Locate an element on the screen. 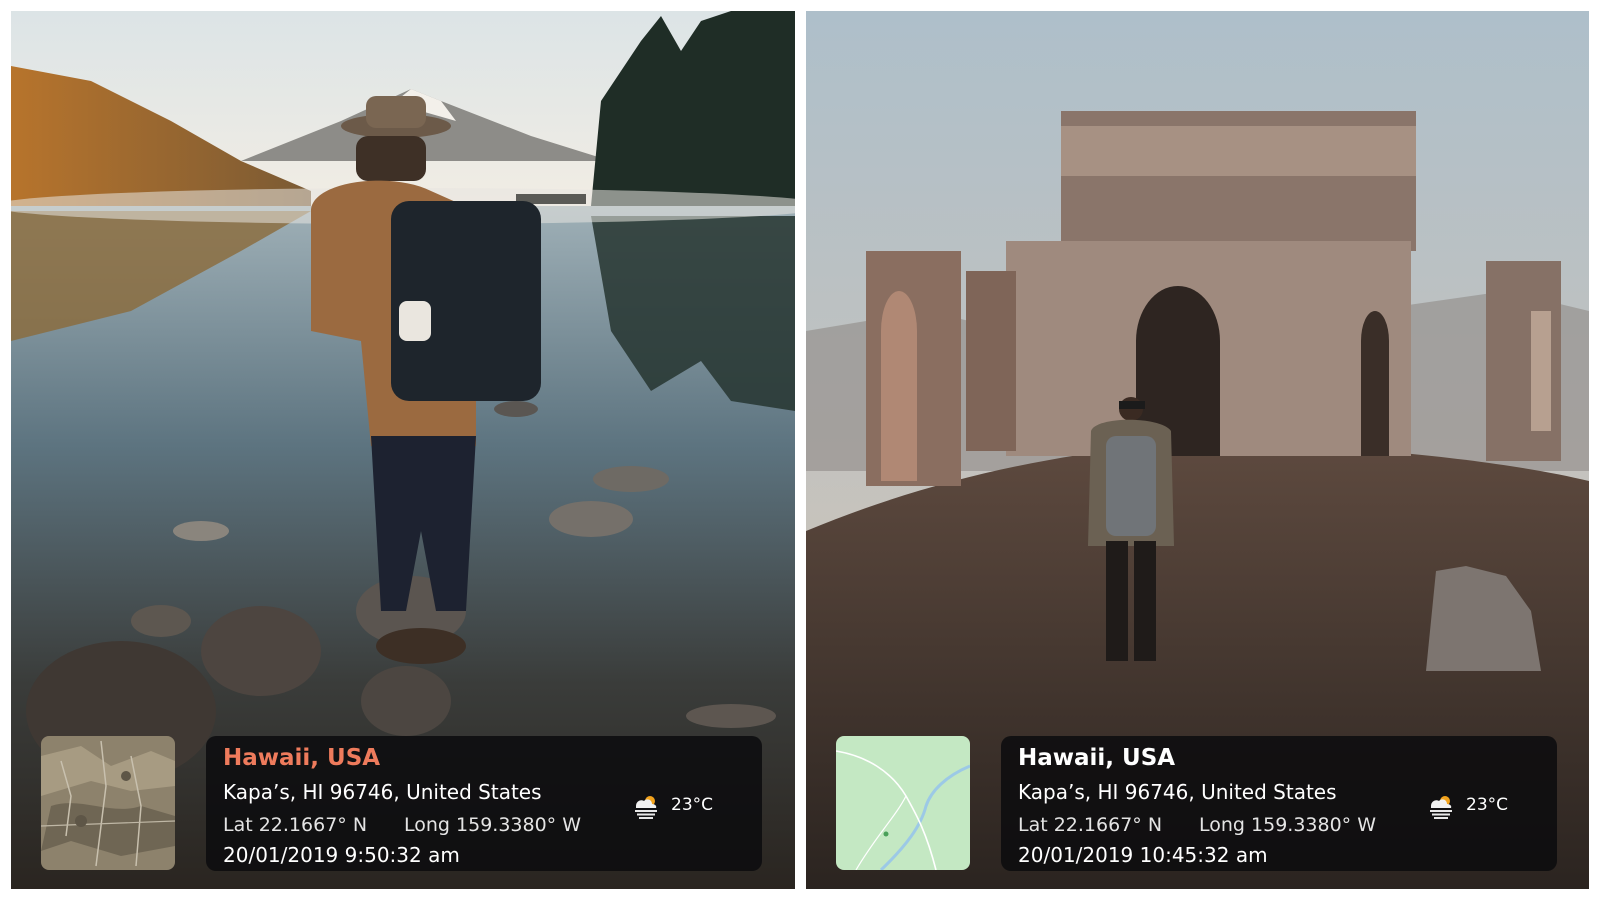 The width and height of the screenshot is (1600, 900). datetime-text: 20/01/2019 9:50:32 am is located at coordinates (341, 855).